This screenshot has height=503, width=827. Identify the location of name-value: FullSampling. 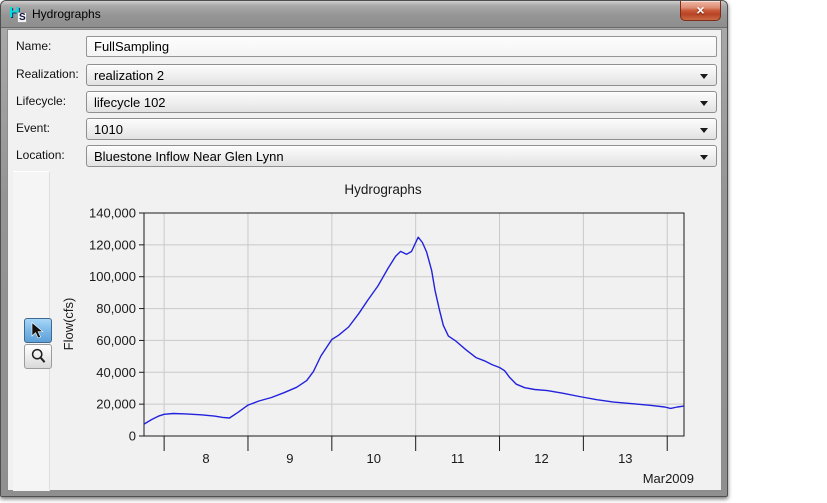
(132, 46).